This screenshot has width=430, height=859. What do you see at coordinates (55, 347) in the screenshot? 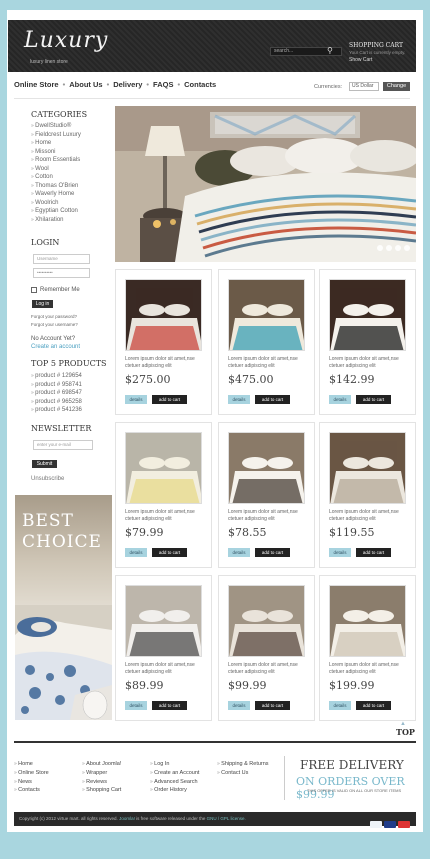
I see `create-account-link: Create an account` at bounding box center [55, 347].